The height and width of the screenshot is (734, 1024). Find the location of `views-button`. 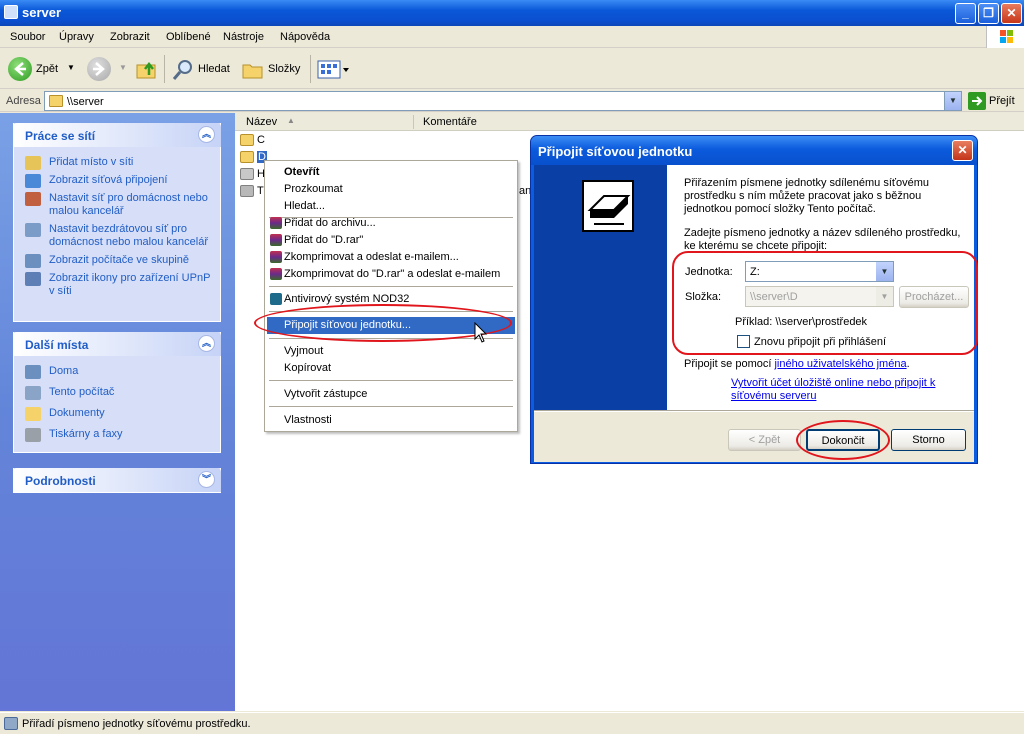

views-button is located at coordinates (334, 70).